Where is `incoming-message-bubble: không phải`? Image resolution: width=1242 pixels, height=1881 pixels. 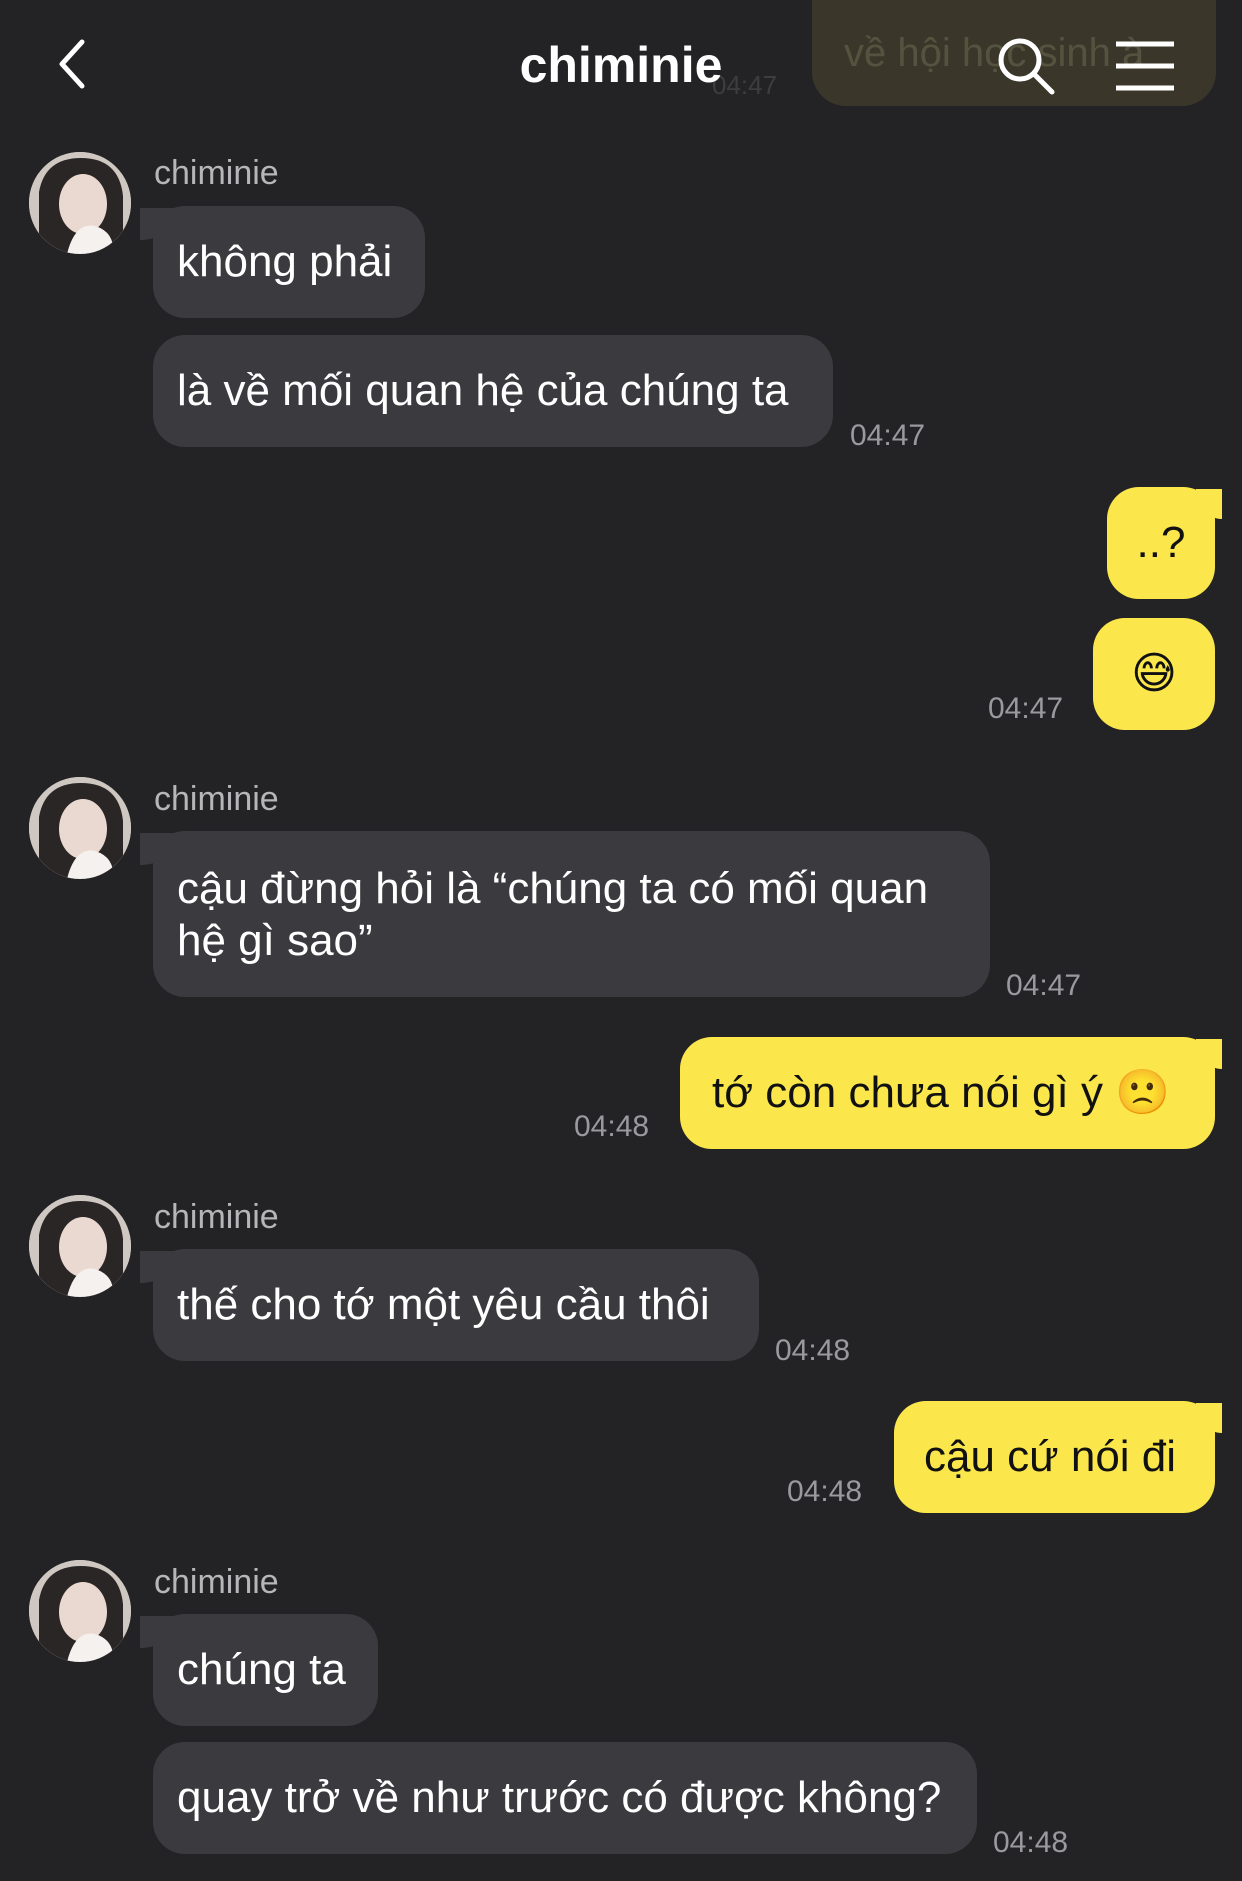
incoming-message-bubble: không phải is located at coordinates (289, 262).